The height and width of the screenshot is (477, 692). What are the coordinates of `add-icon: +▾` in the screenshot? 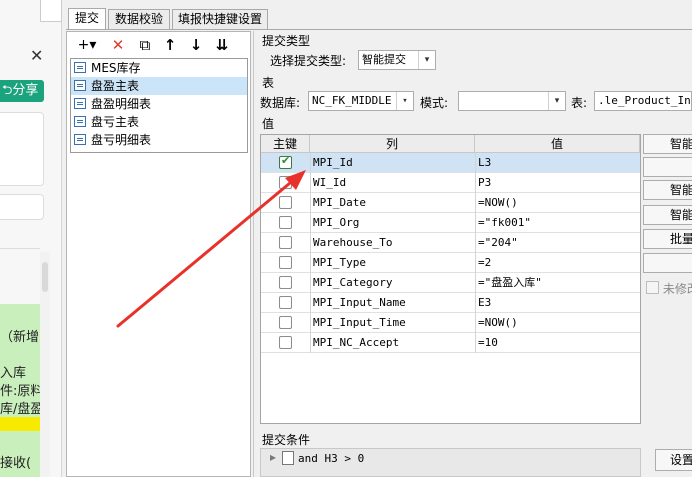 It's located at (87, 45).